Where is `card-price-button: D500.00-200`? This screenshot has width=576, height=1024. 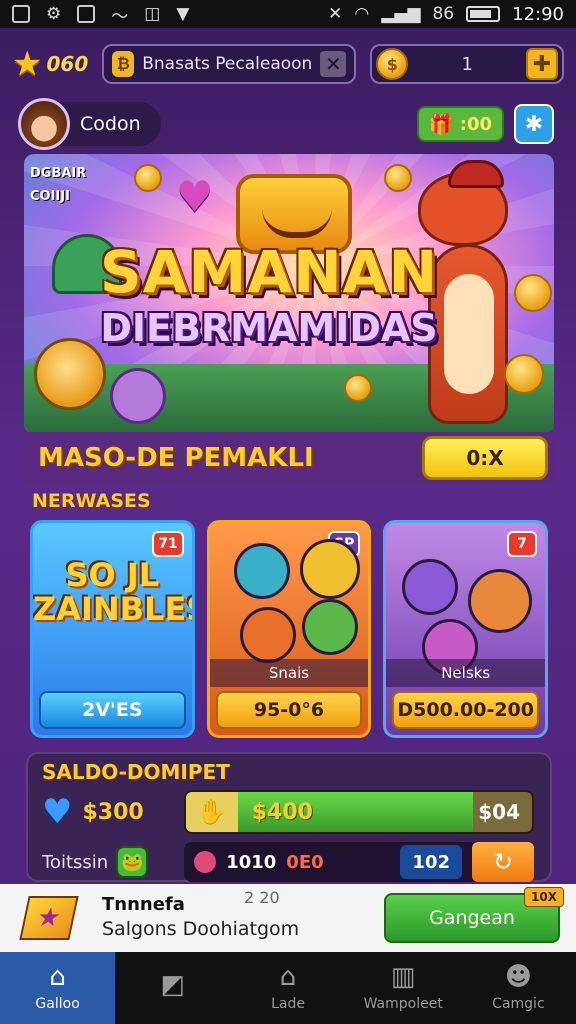 card-price-button: D500.00-200 is located at coordinates (466, 710).